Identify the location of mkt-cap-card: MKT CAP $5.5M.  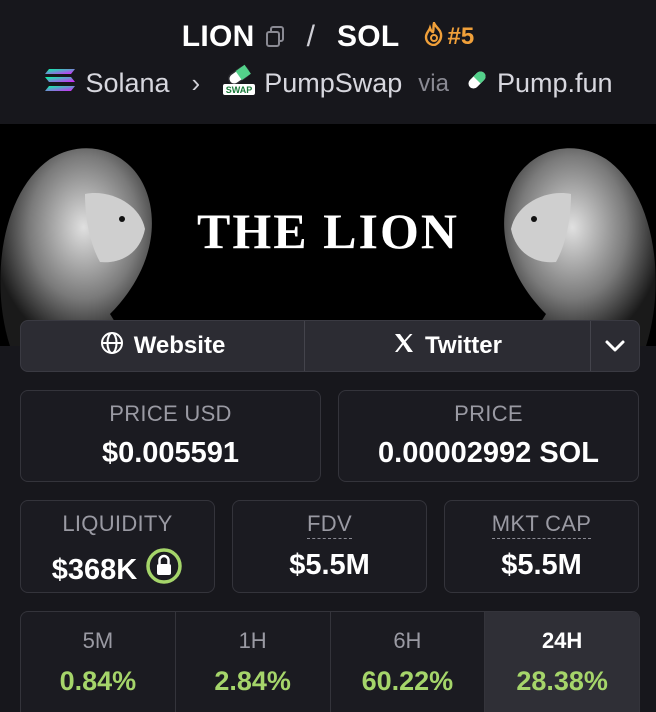
(541, 546).